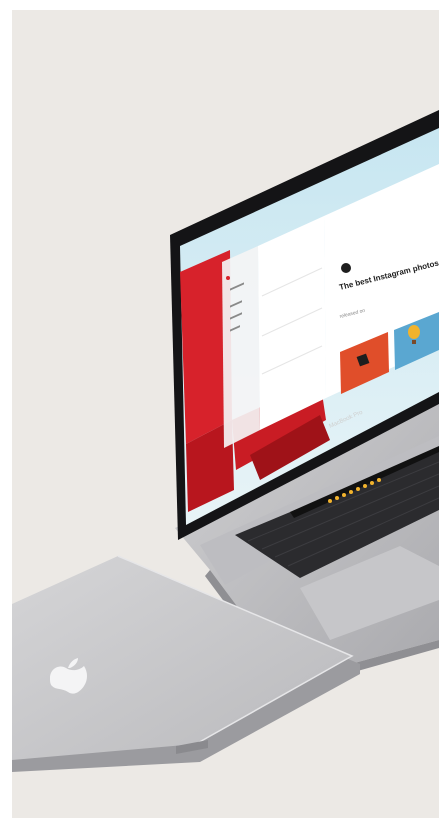 The height and width of the screenshot is (828, 439). I want to click on app-logo-icon, so click(346, 268).